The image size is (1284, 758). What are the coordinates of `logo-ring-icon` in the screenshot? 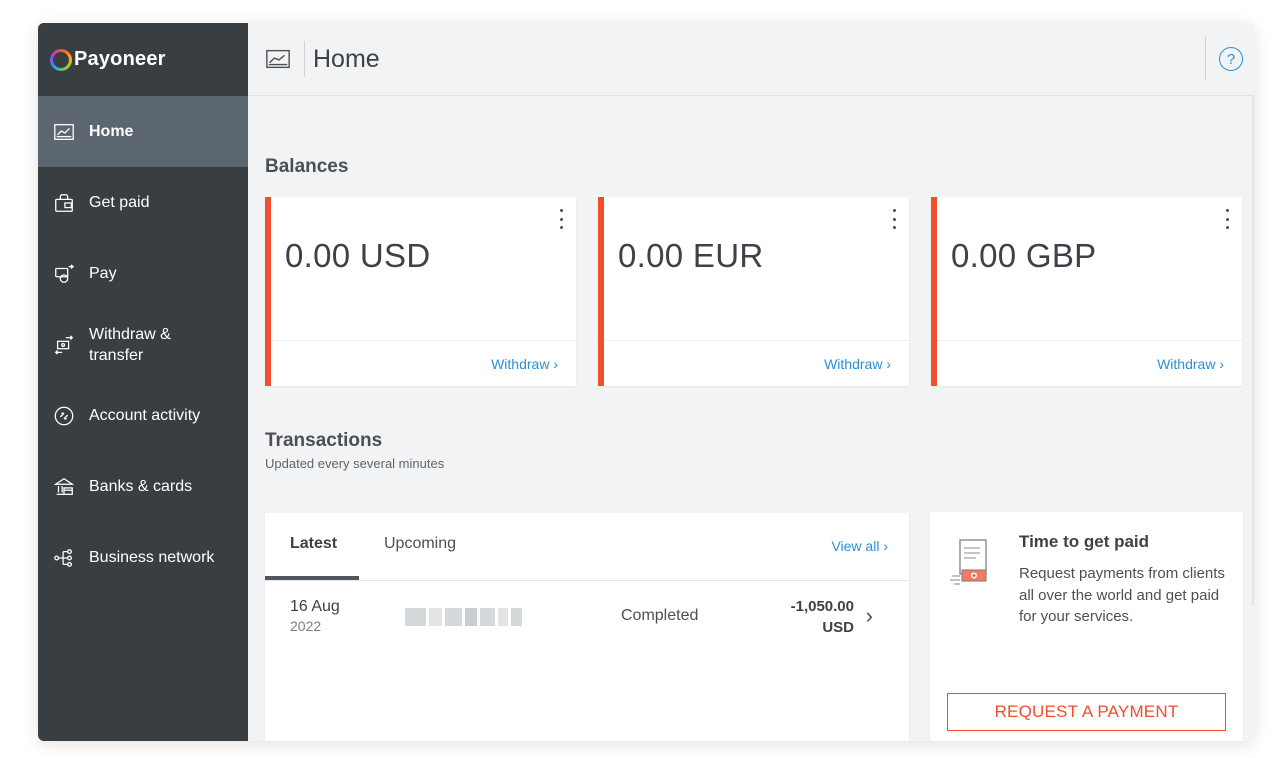 It's located at (61, 59).